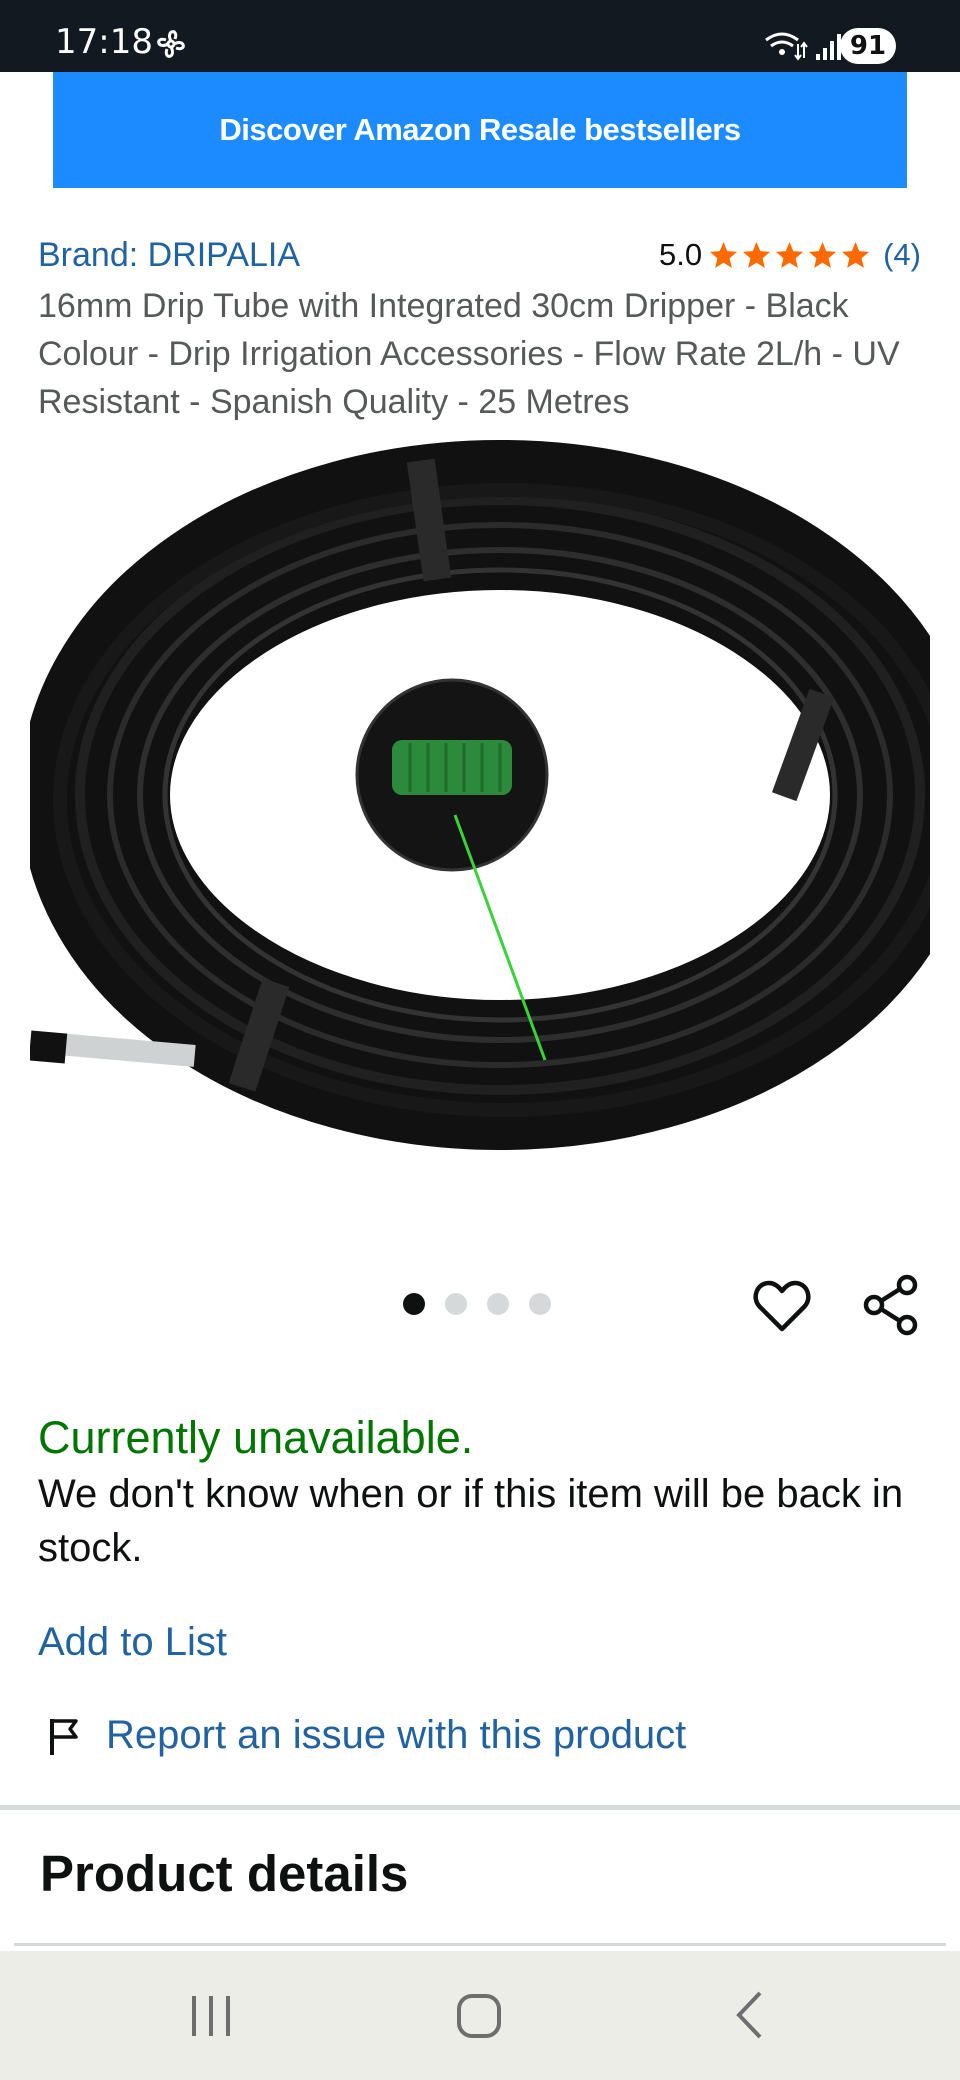 This screenshot has height=2080, width=960. Describe the element at coordinates (891, 1305) in the screenshot. I see `share-icon` at that location.